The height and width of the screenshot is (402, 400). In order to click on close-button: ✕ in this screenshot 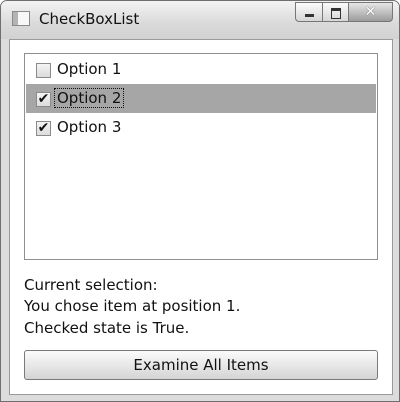, I will do `click(370, 12)`.